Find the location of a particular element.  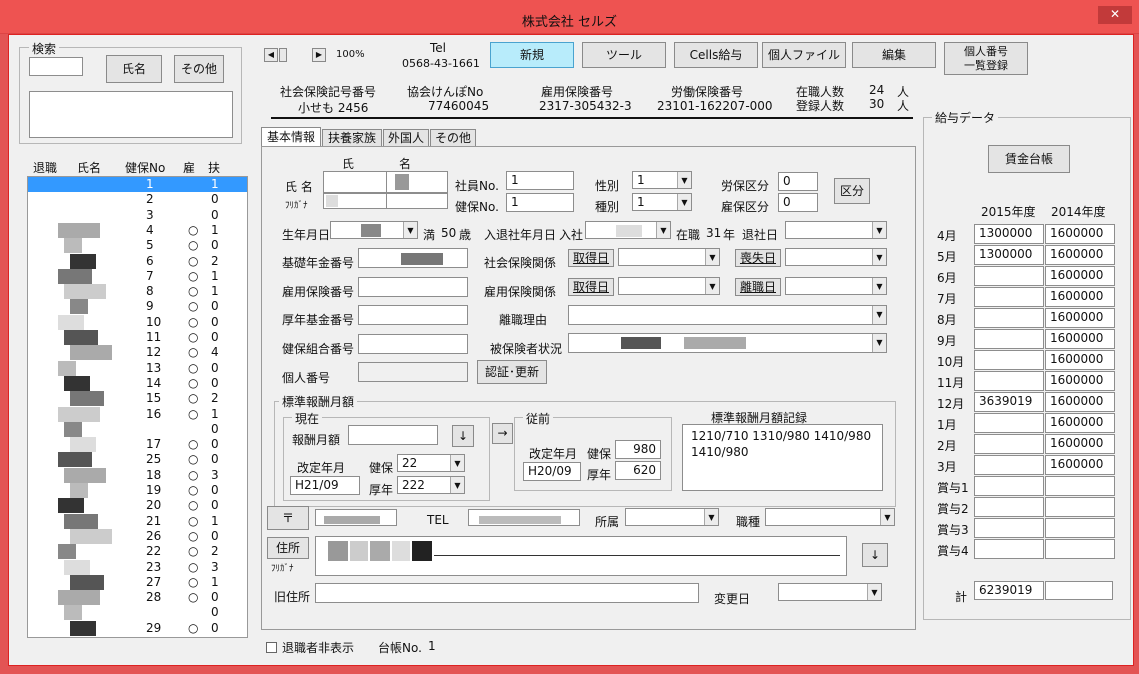

tab-foreigner: 外国人 is located at coordinates (406, 138).